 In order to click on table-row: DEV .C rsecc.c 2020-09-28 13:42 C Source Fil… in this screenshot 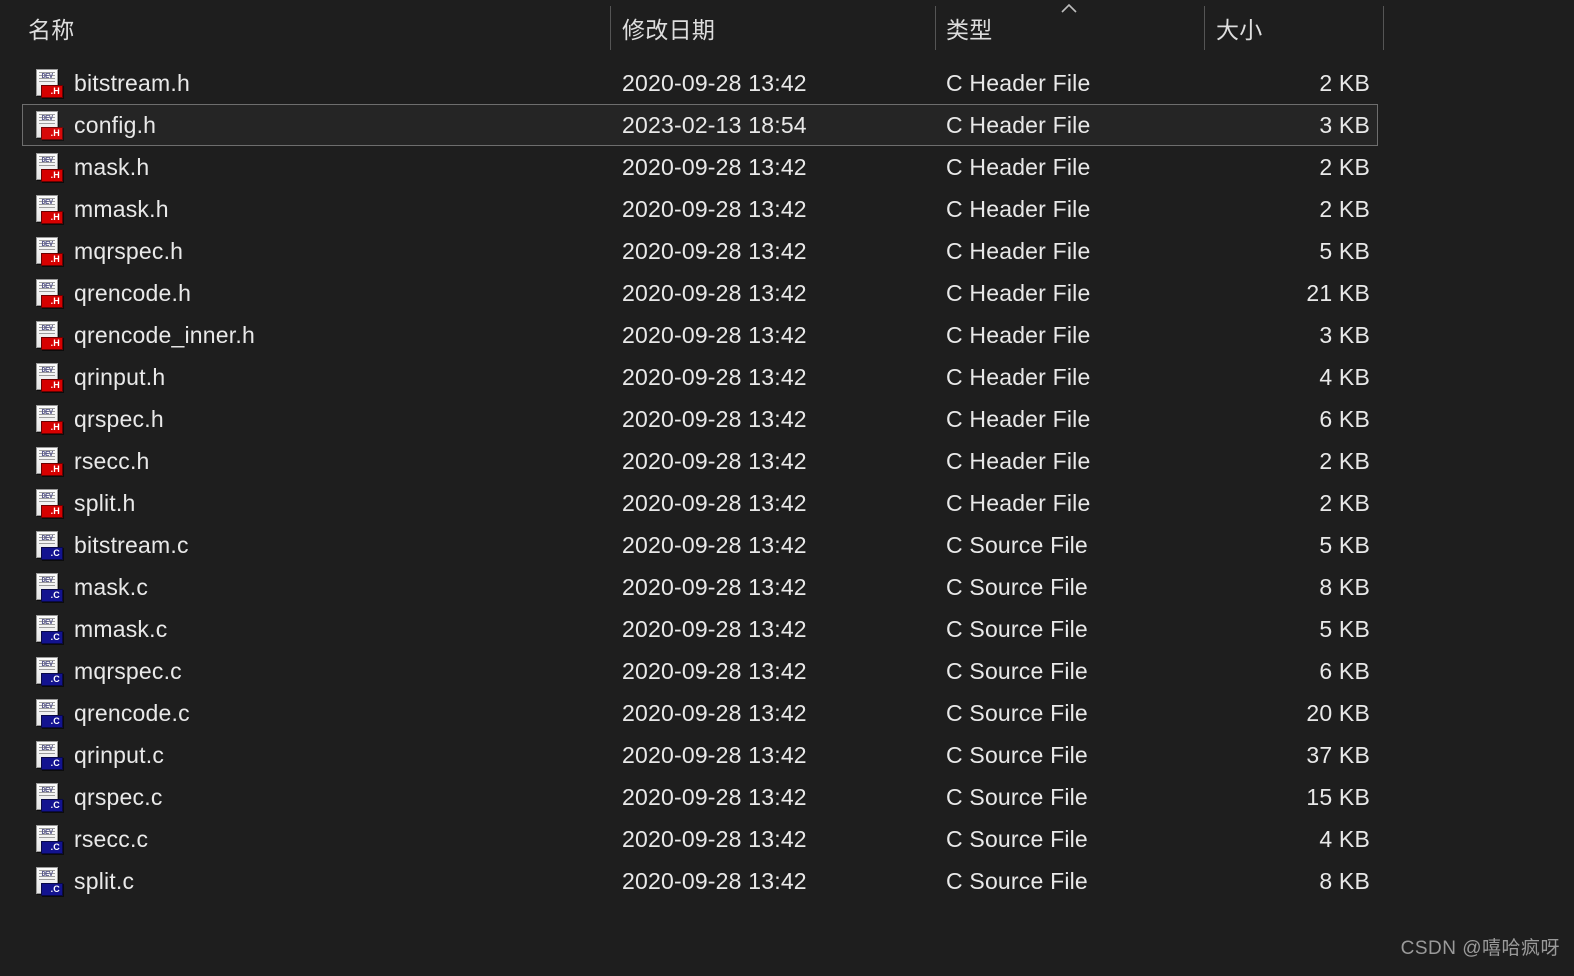, I will do `click(787, 839)`.